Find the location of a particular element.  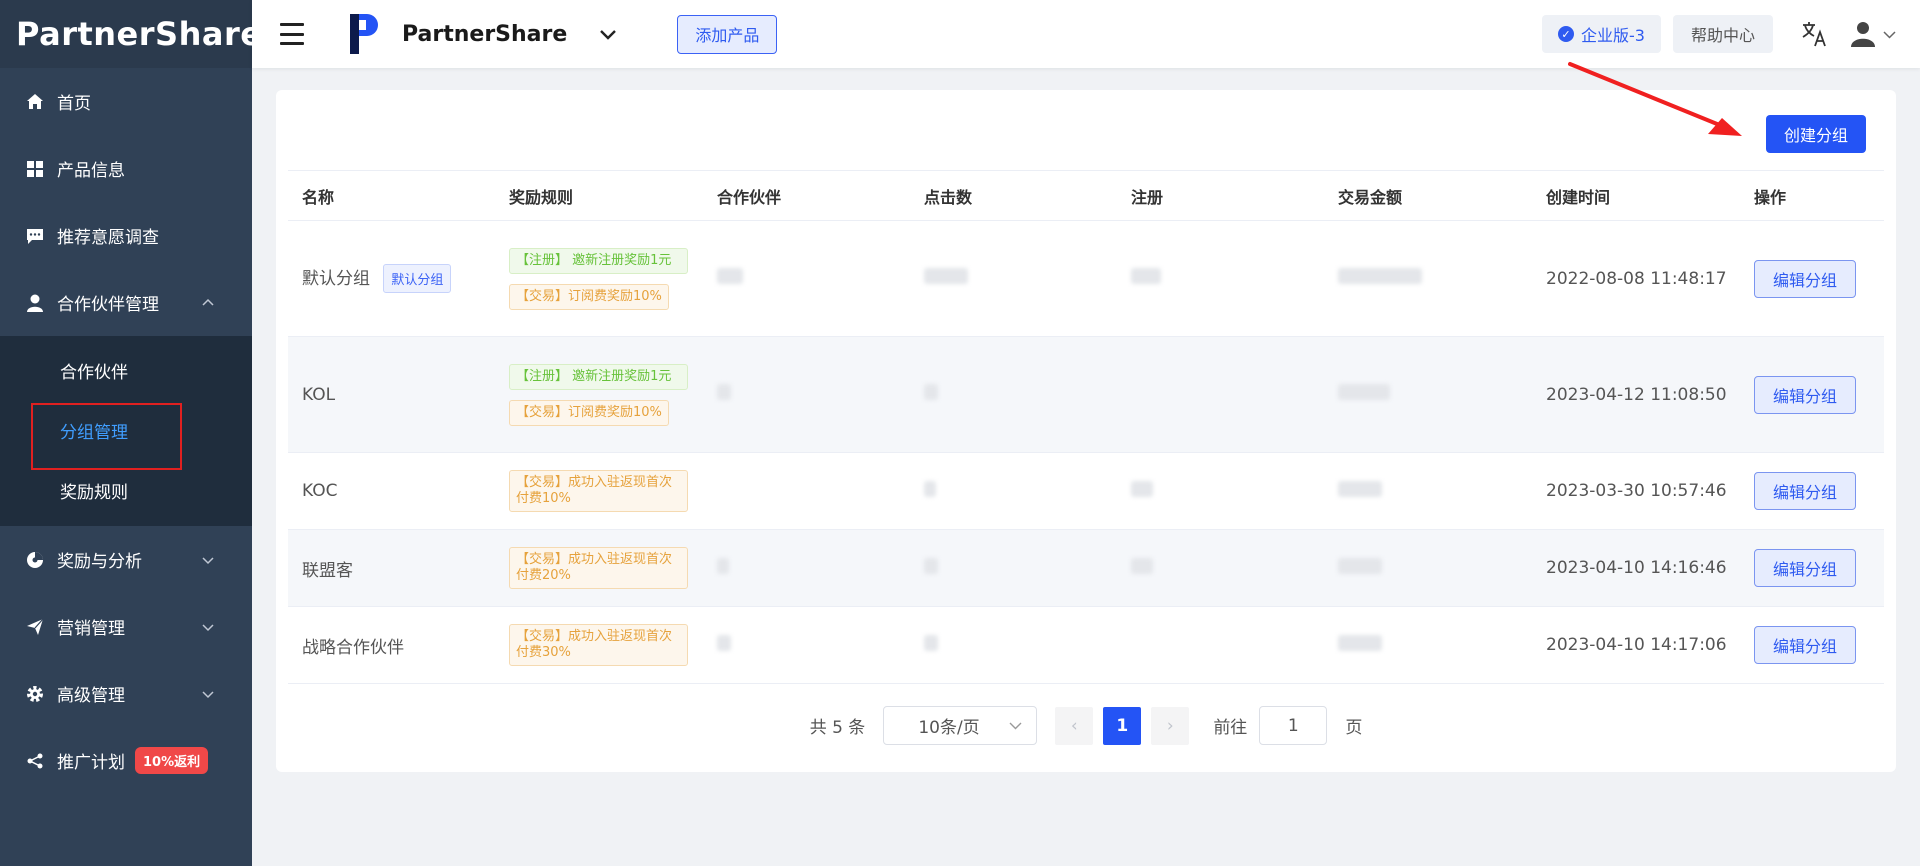

check-icon: ✓ is located at coordinates (1566, 34).